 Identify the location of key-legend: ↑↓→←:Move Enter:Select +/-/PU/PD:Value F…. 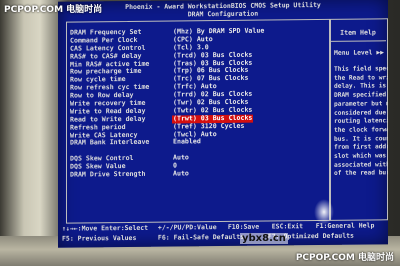
(223, 233).